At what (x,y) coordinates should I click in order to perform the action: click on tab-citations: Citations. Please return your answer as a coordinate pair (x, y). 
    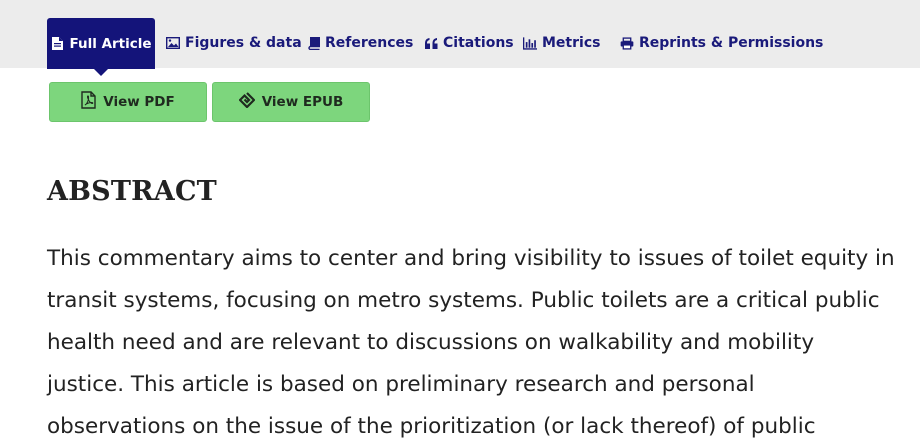
    Looking at the image, I should click on (469, 43).